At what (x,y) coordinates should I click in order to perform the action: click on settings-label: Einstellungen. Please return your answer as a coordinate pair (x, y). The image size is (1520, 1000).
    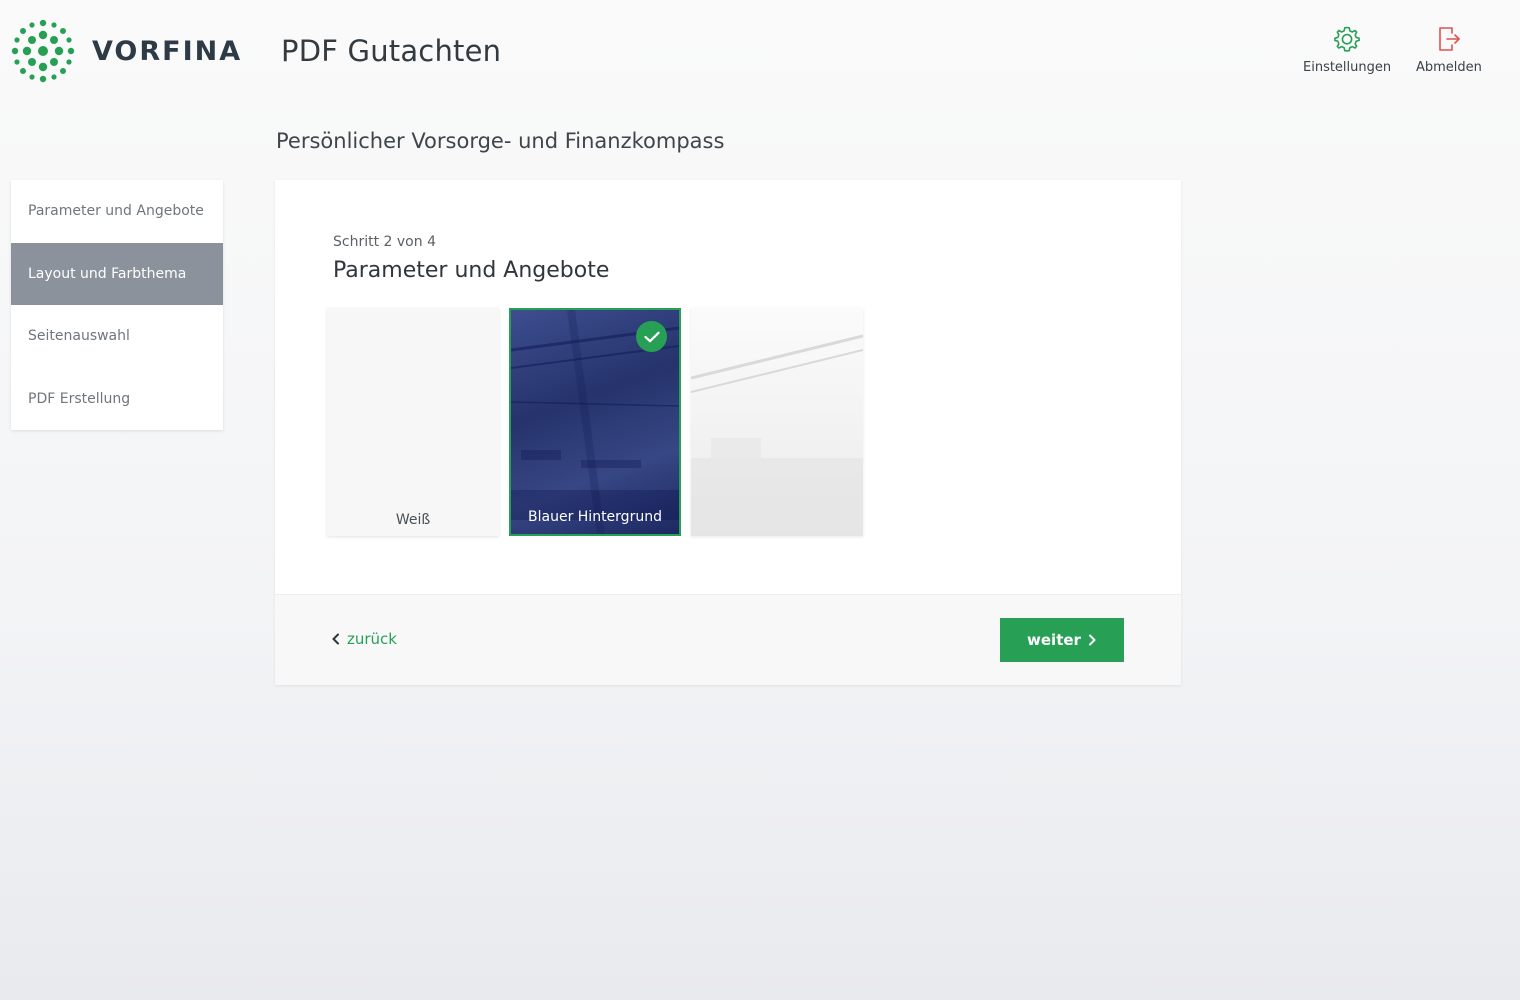
    Looking at the image, I should click on (1347, 67).